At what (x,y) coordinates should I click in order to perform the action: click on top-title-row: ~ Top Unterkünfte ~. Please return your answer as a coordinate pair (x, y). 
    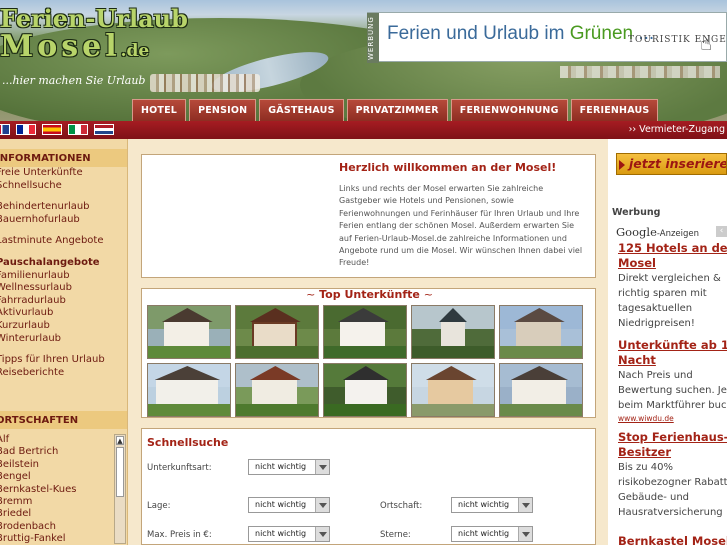
    Looking at the image, I should click on (369, 294).